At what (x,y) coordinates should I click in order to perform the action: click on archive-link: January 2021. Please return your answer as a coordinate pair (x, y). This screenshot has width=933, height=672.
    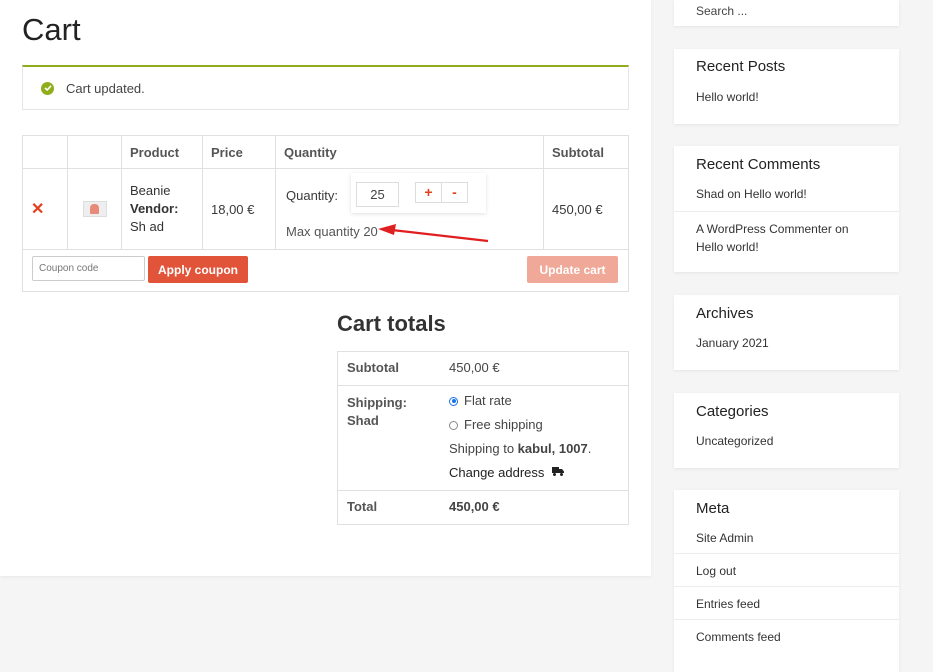
    Looking at the image, I should click on (786, 342).